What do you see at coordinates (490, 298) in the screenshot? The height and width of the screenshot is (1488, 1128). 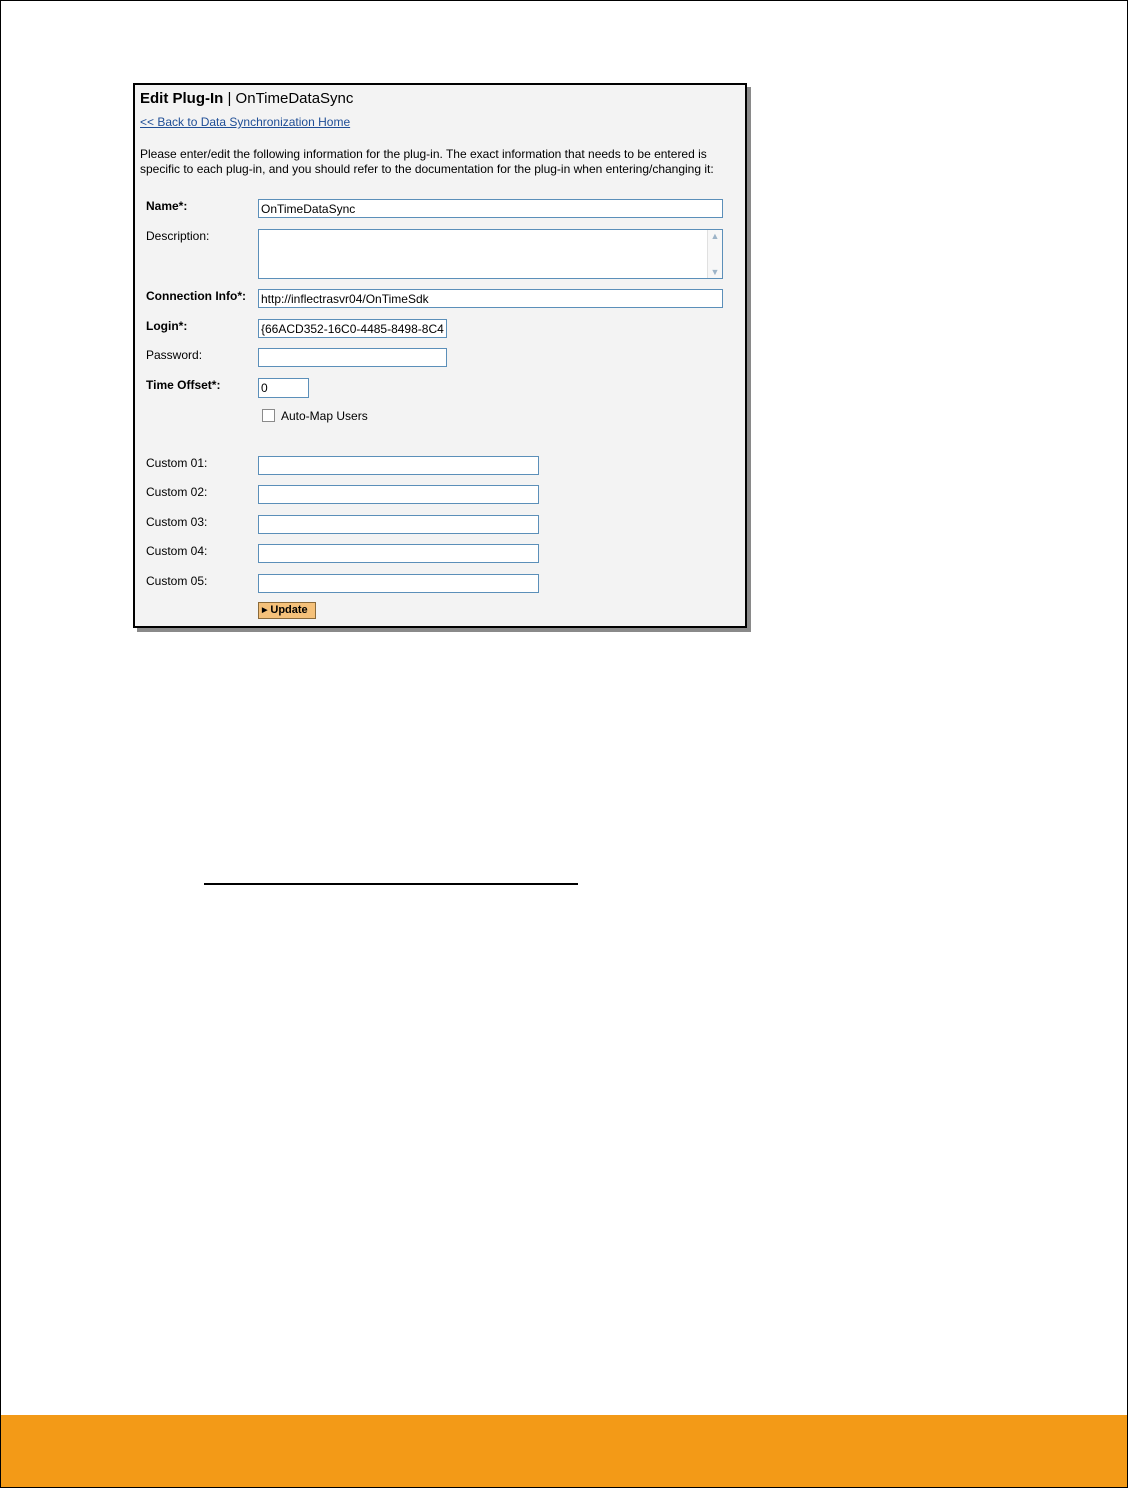 I see `connection-info-input` at bounding box center [490, 298].